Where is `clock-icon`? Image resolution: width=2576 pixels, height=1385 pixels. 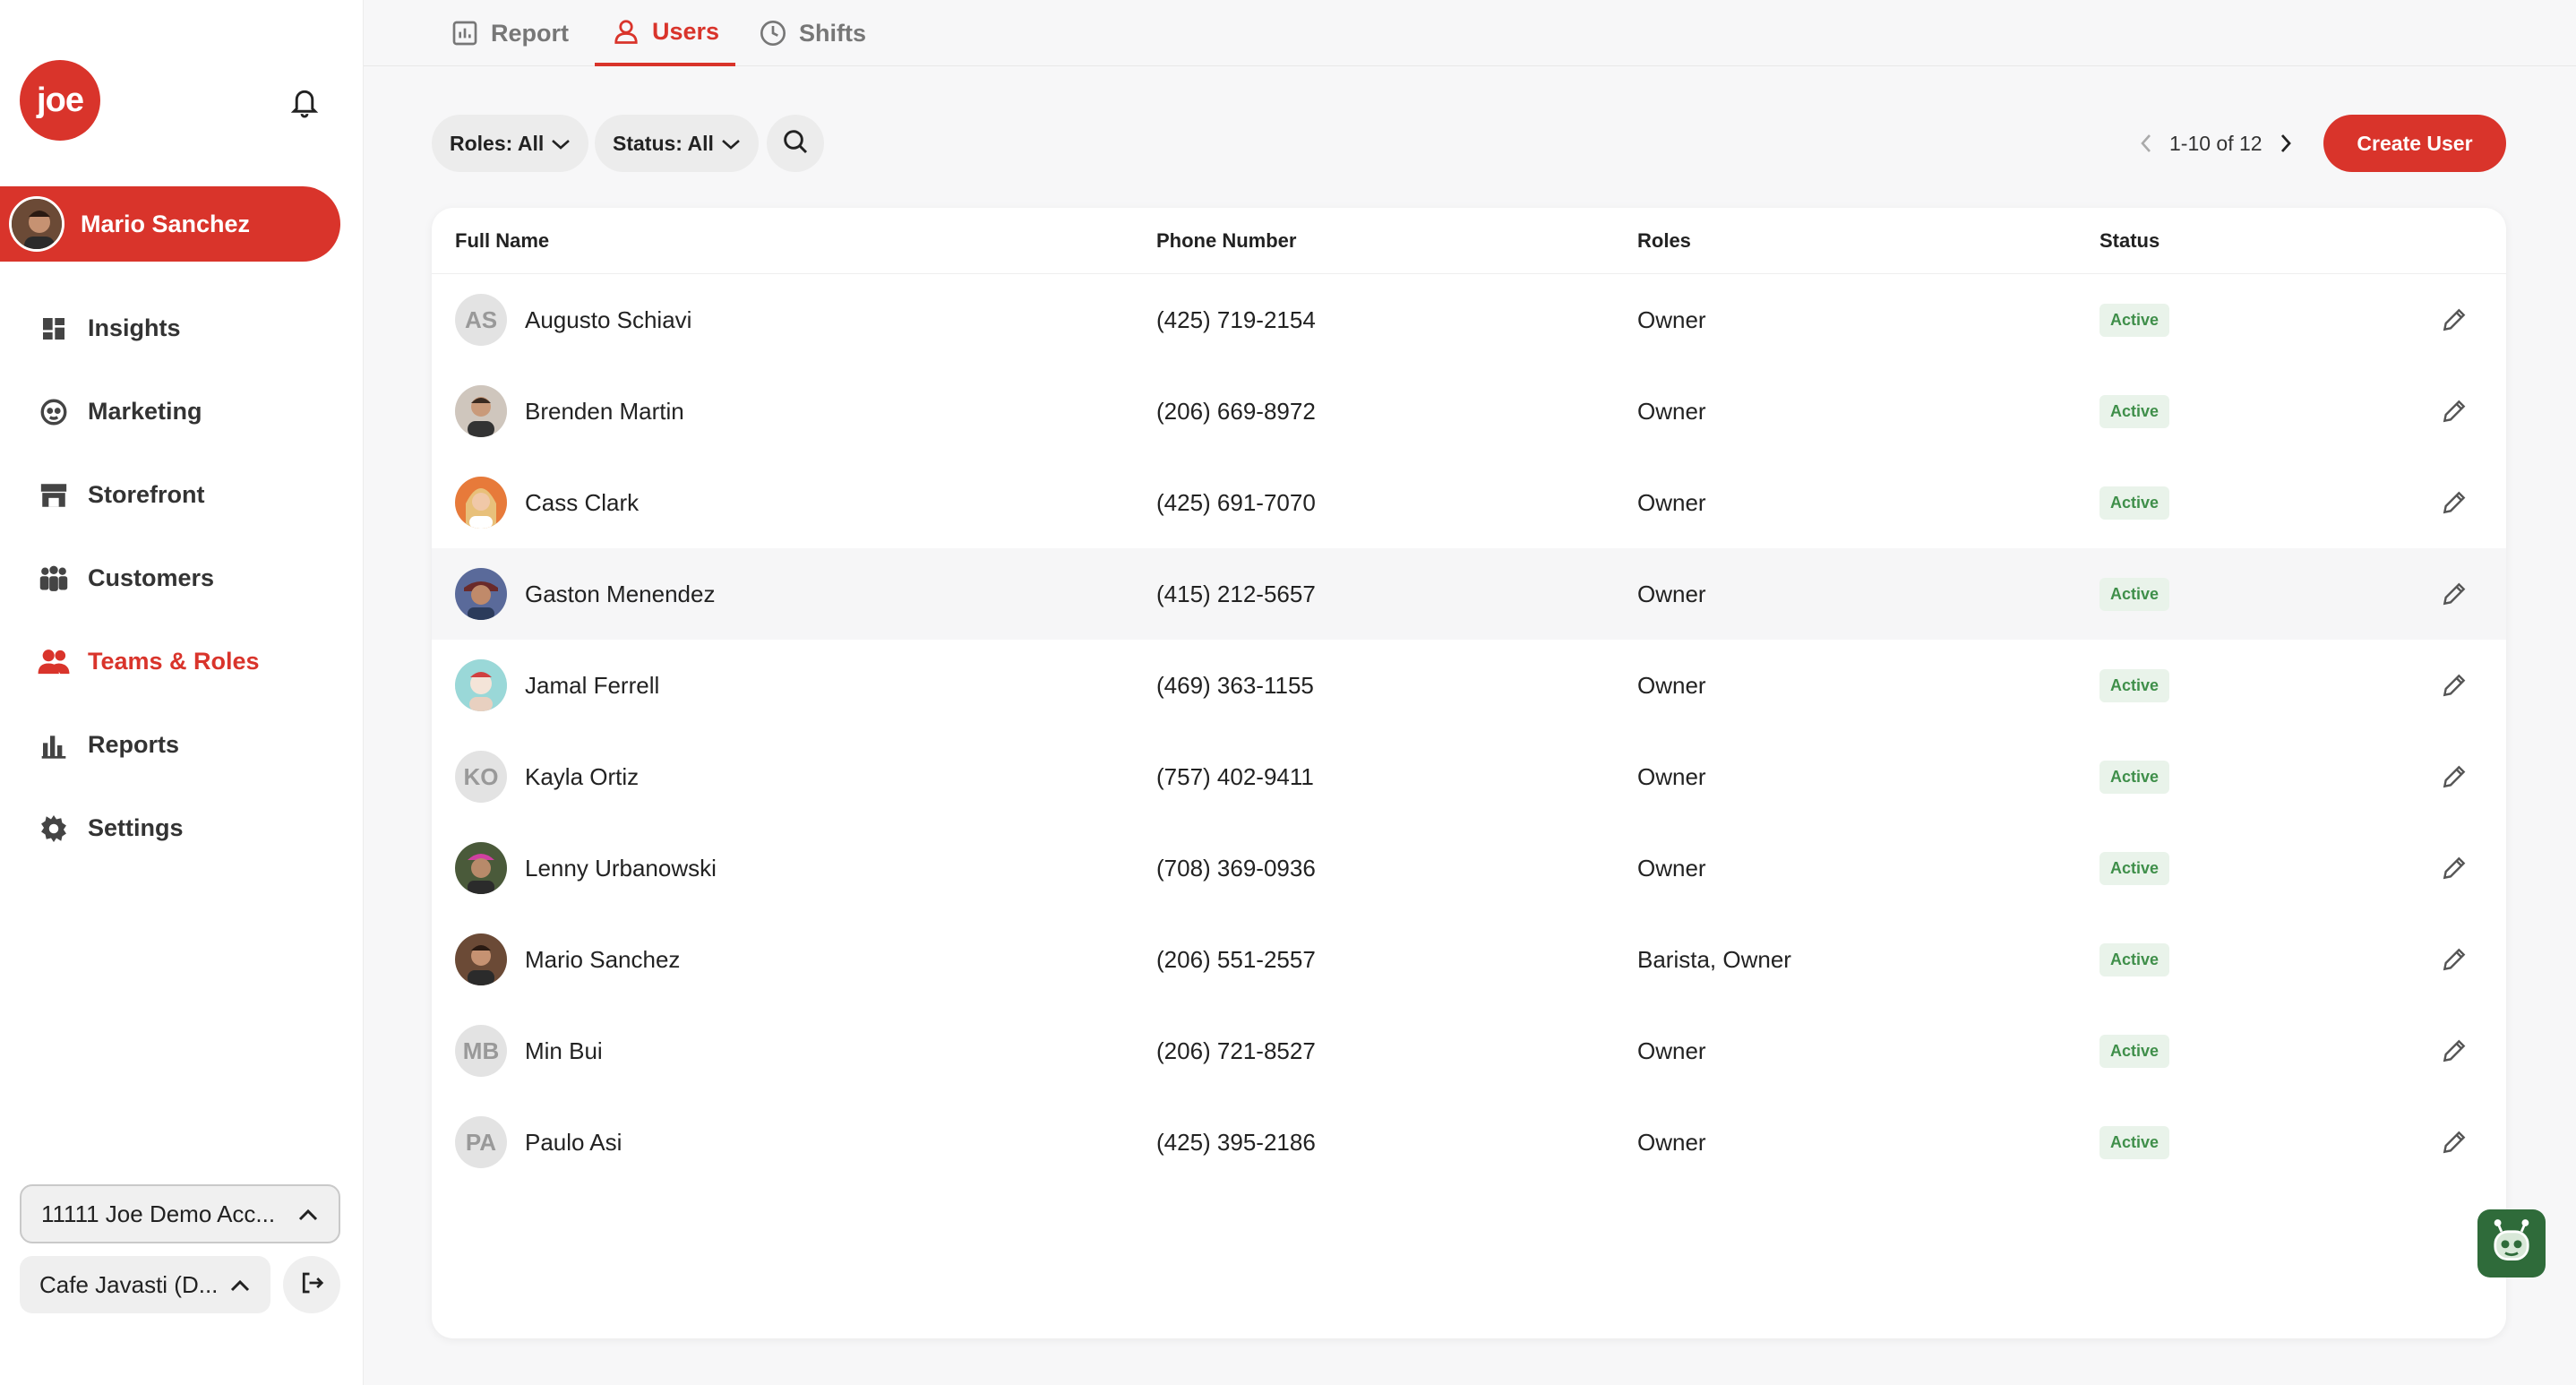 clock-icon is located at coordinates (773, 33).